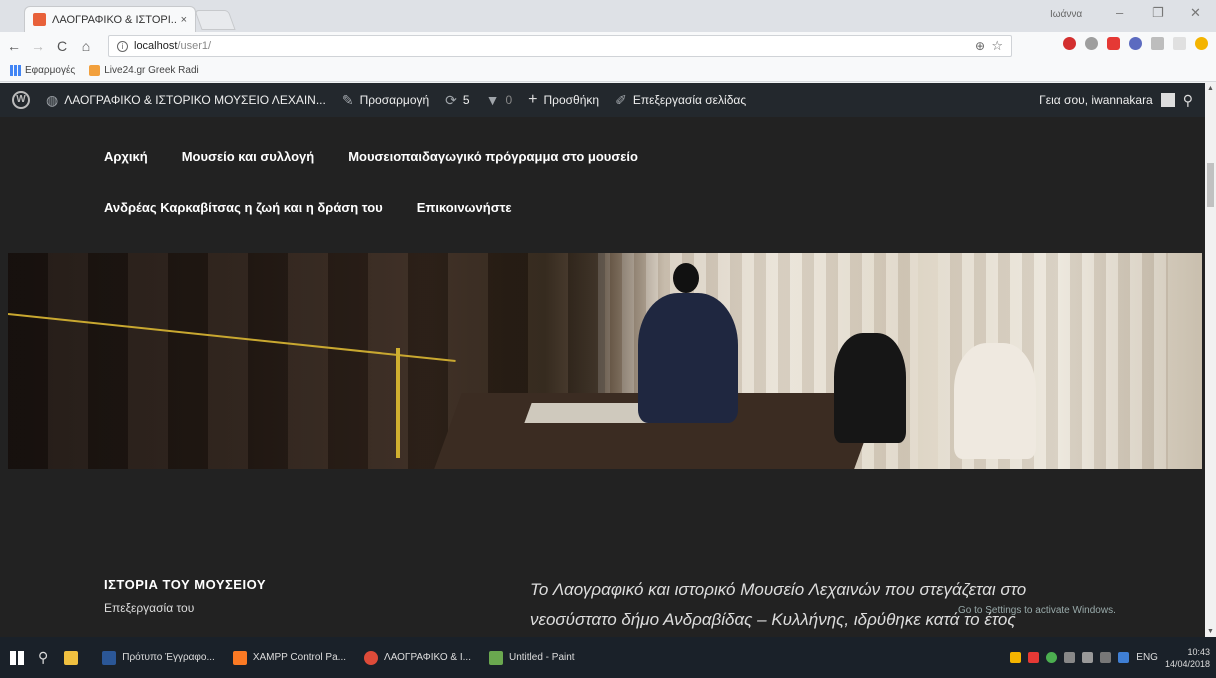 The image size is (1216, 678). I want to click on customize-label: Προσαρμογή, so click(394, 100).